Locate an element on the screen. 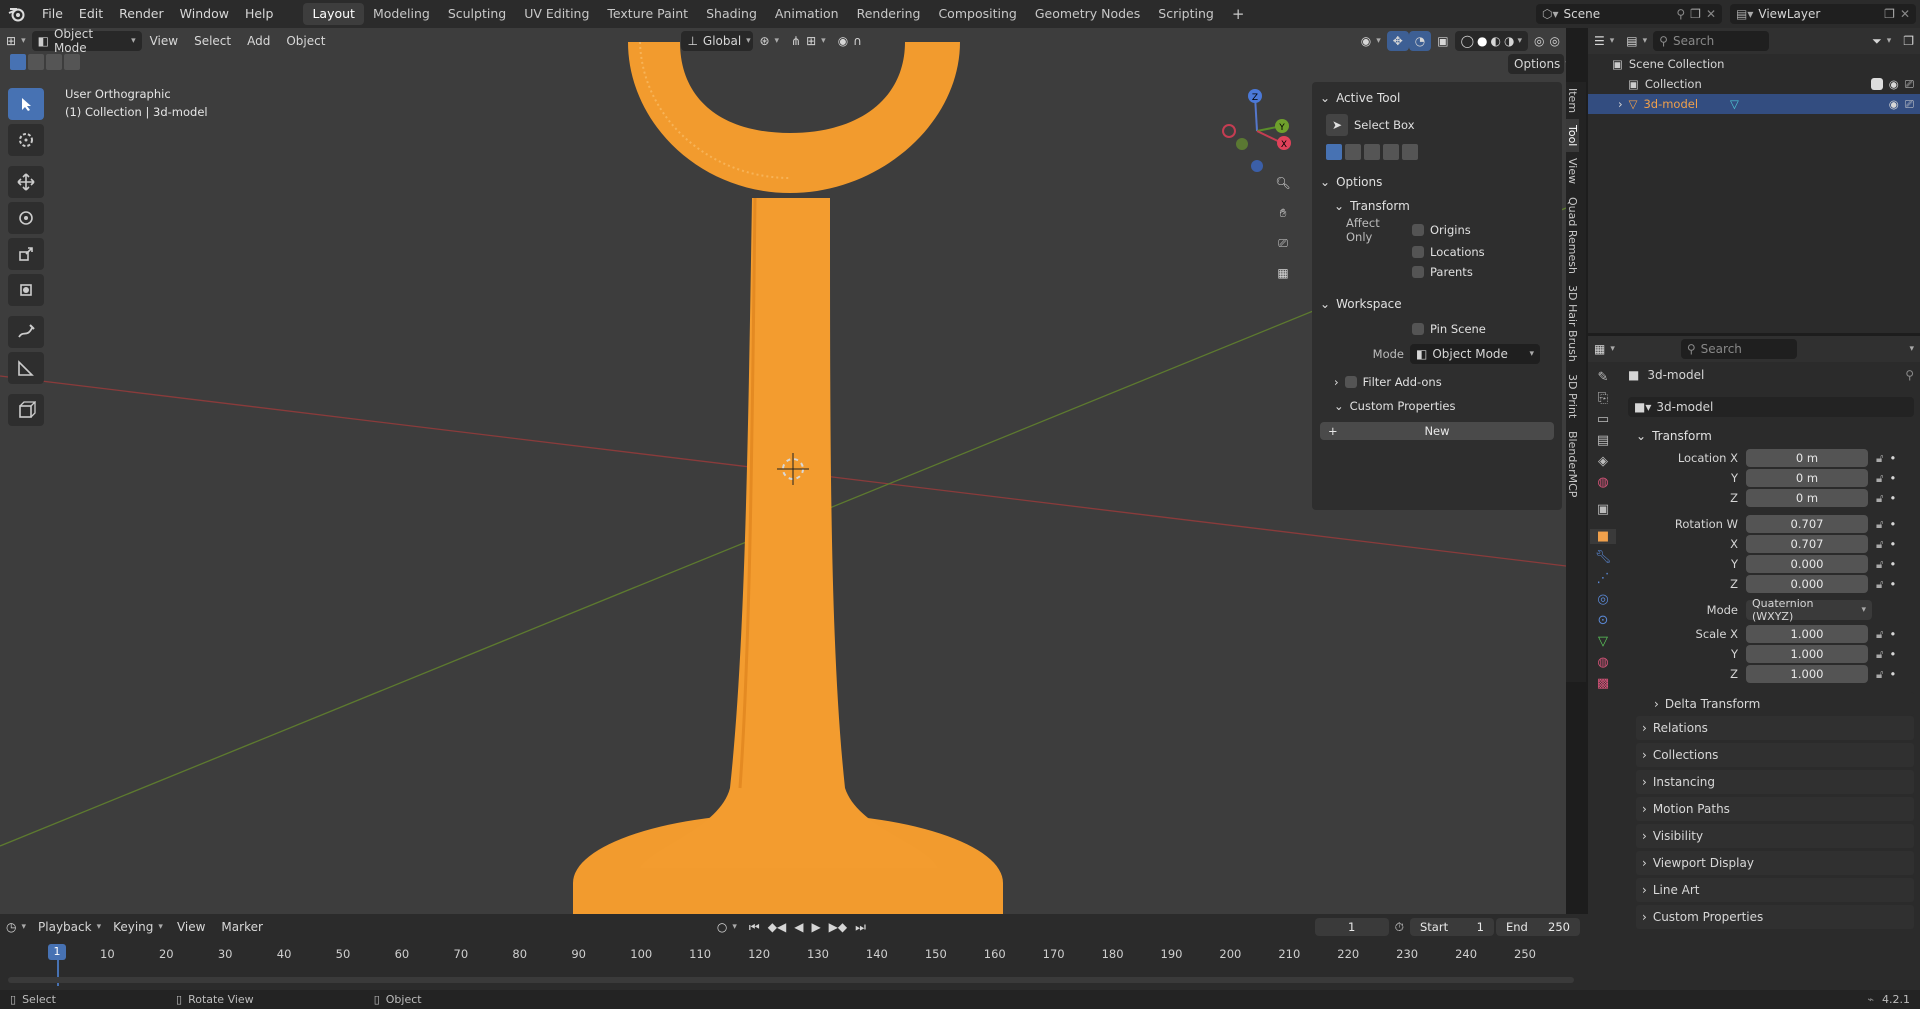 The image size is (1920, 1009). scale-y-field: 1.000 is located at coordinates (1807, 654).